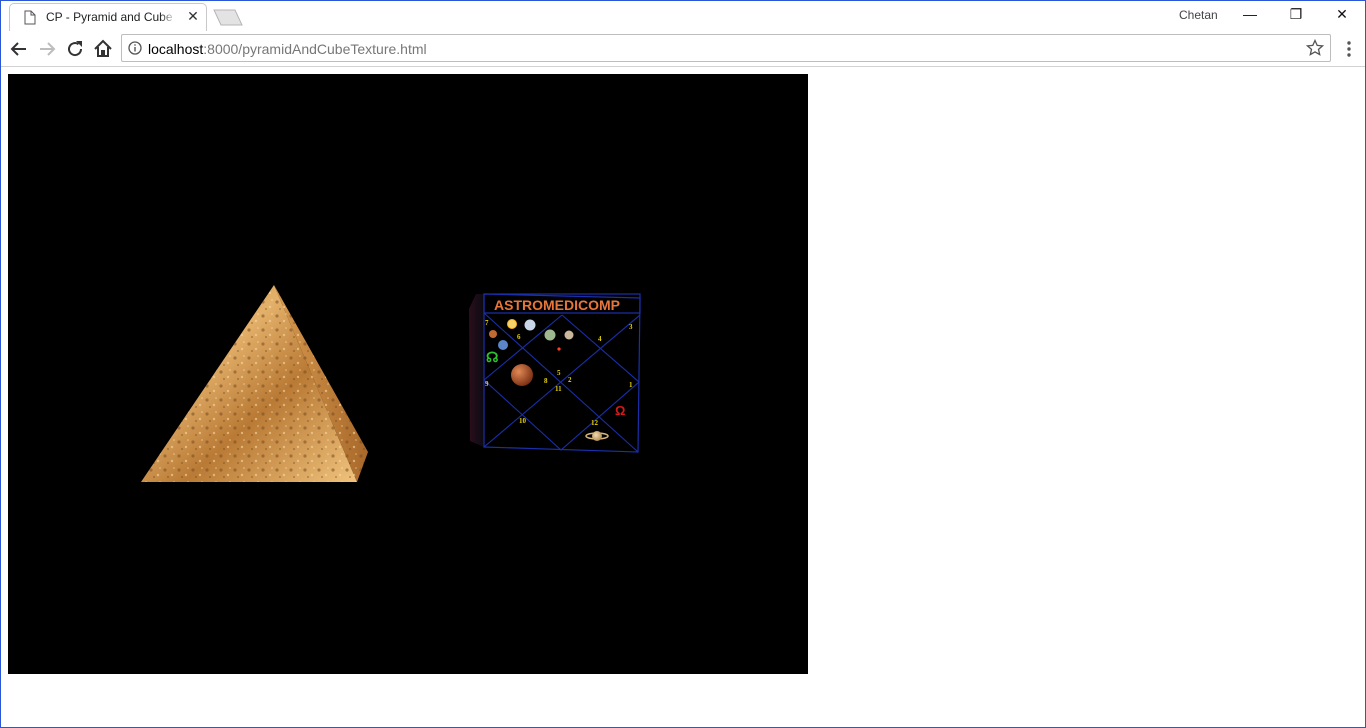 This screenshot has width=1366, height=728. Describe the element at coordinates (75, 49) in the screenshot. I see `reload-icon` at that location.